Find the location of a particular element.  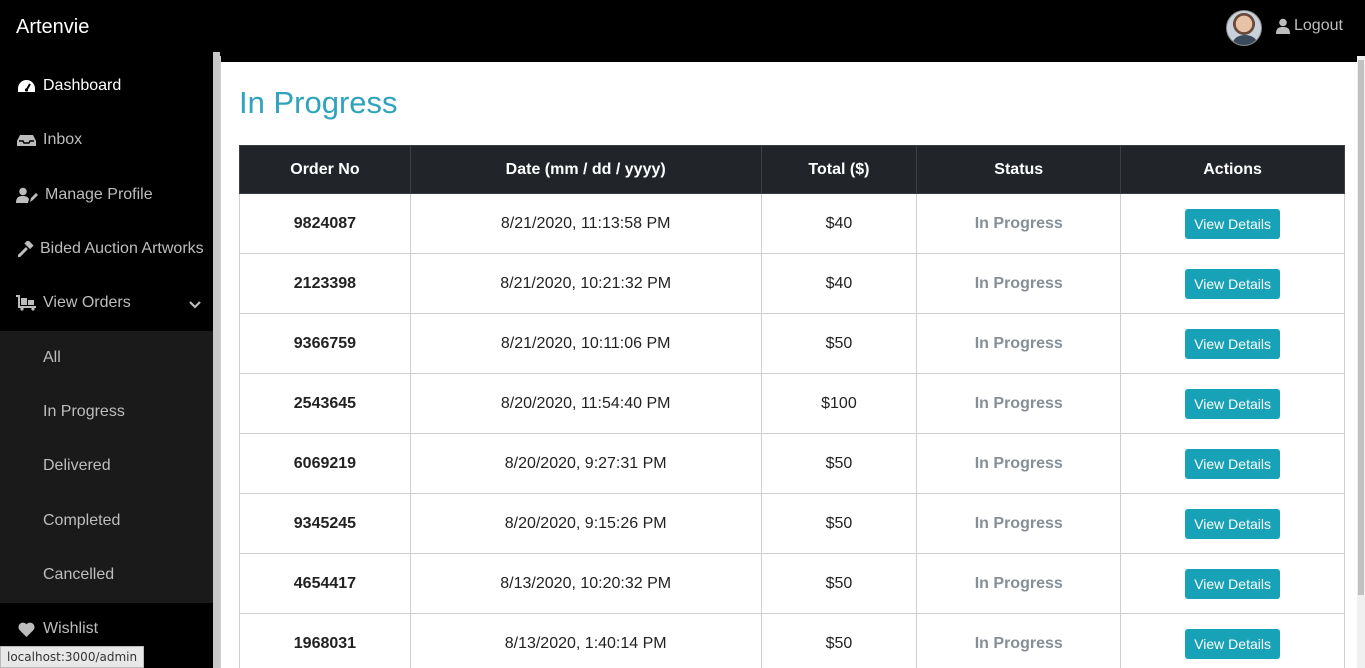

submenu-item-delivered: Delivered is located at coordinates (106, 466).